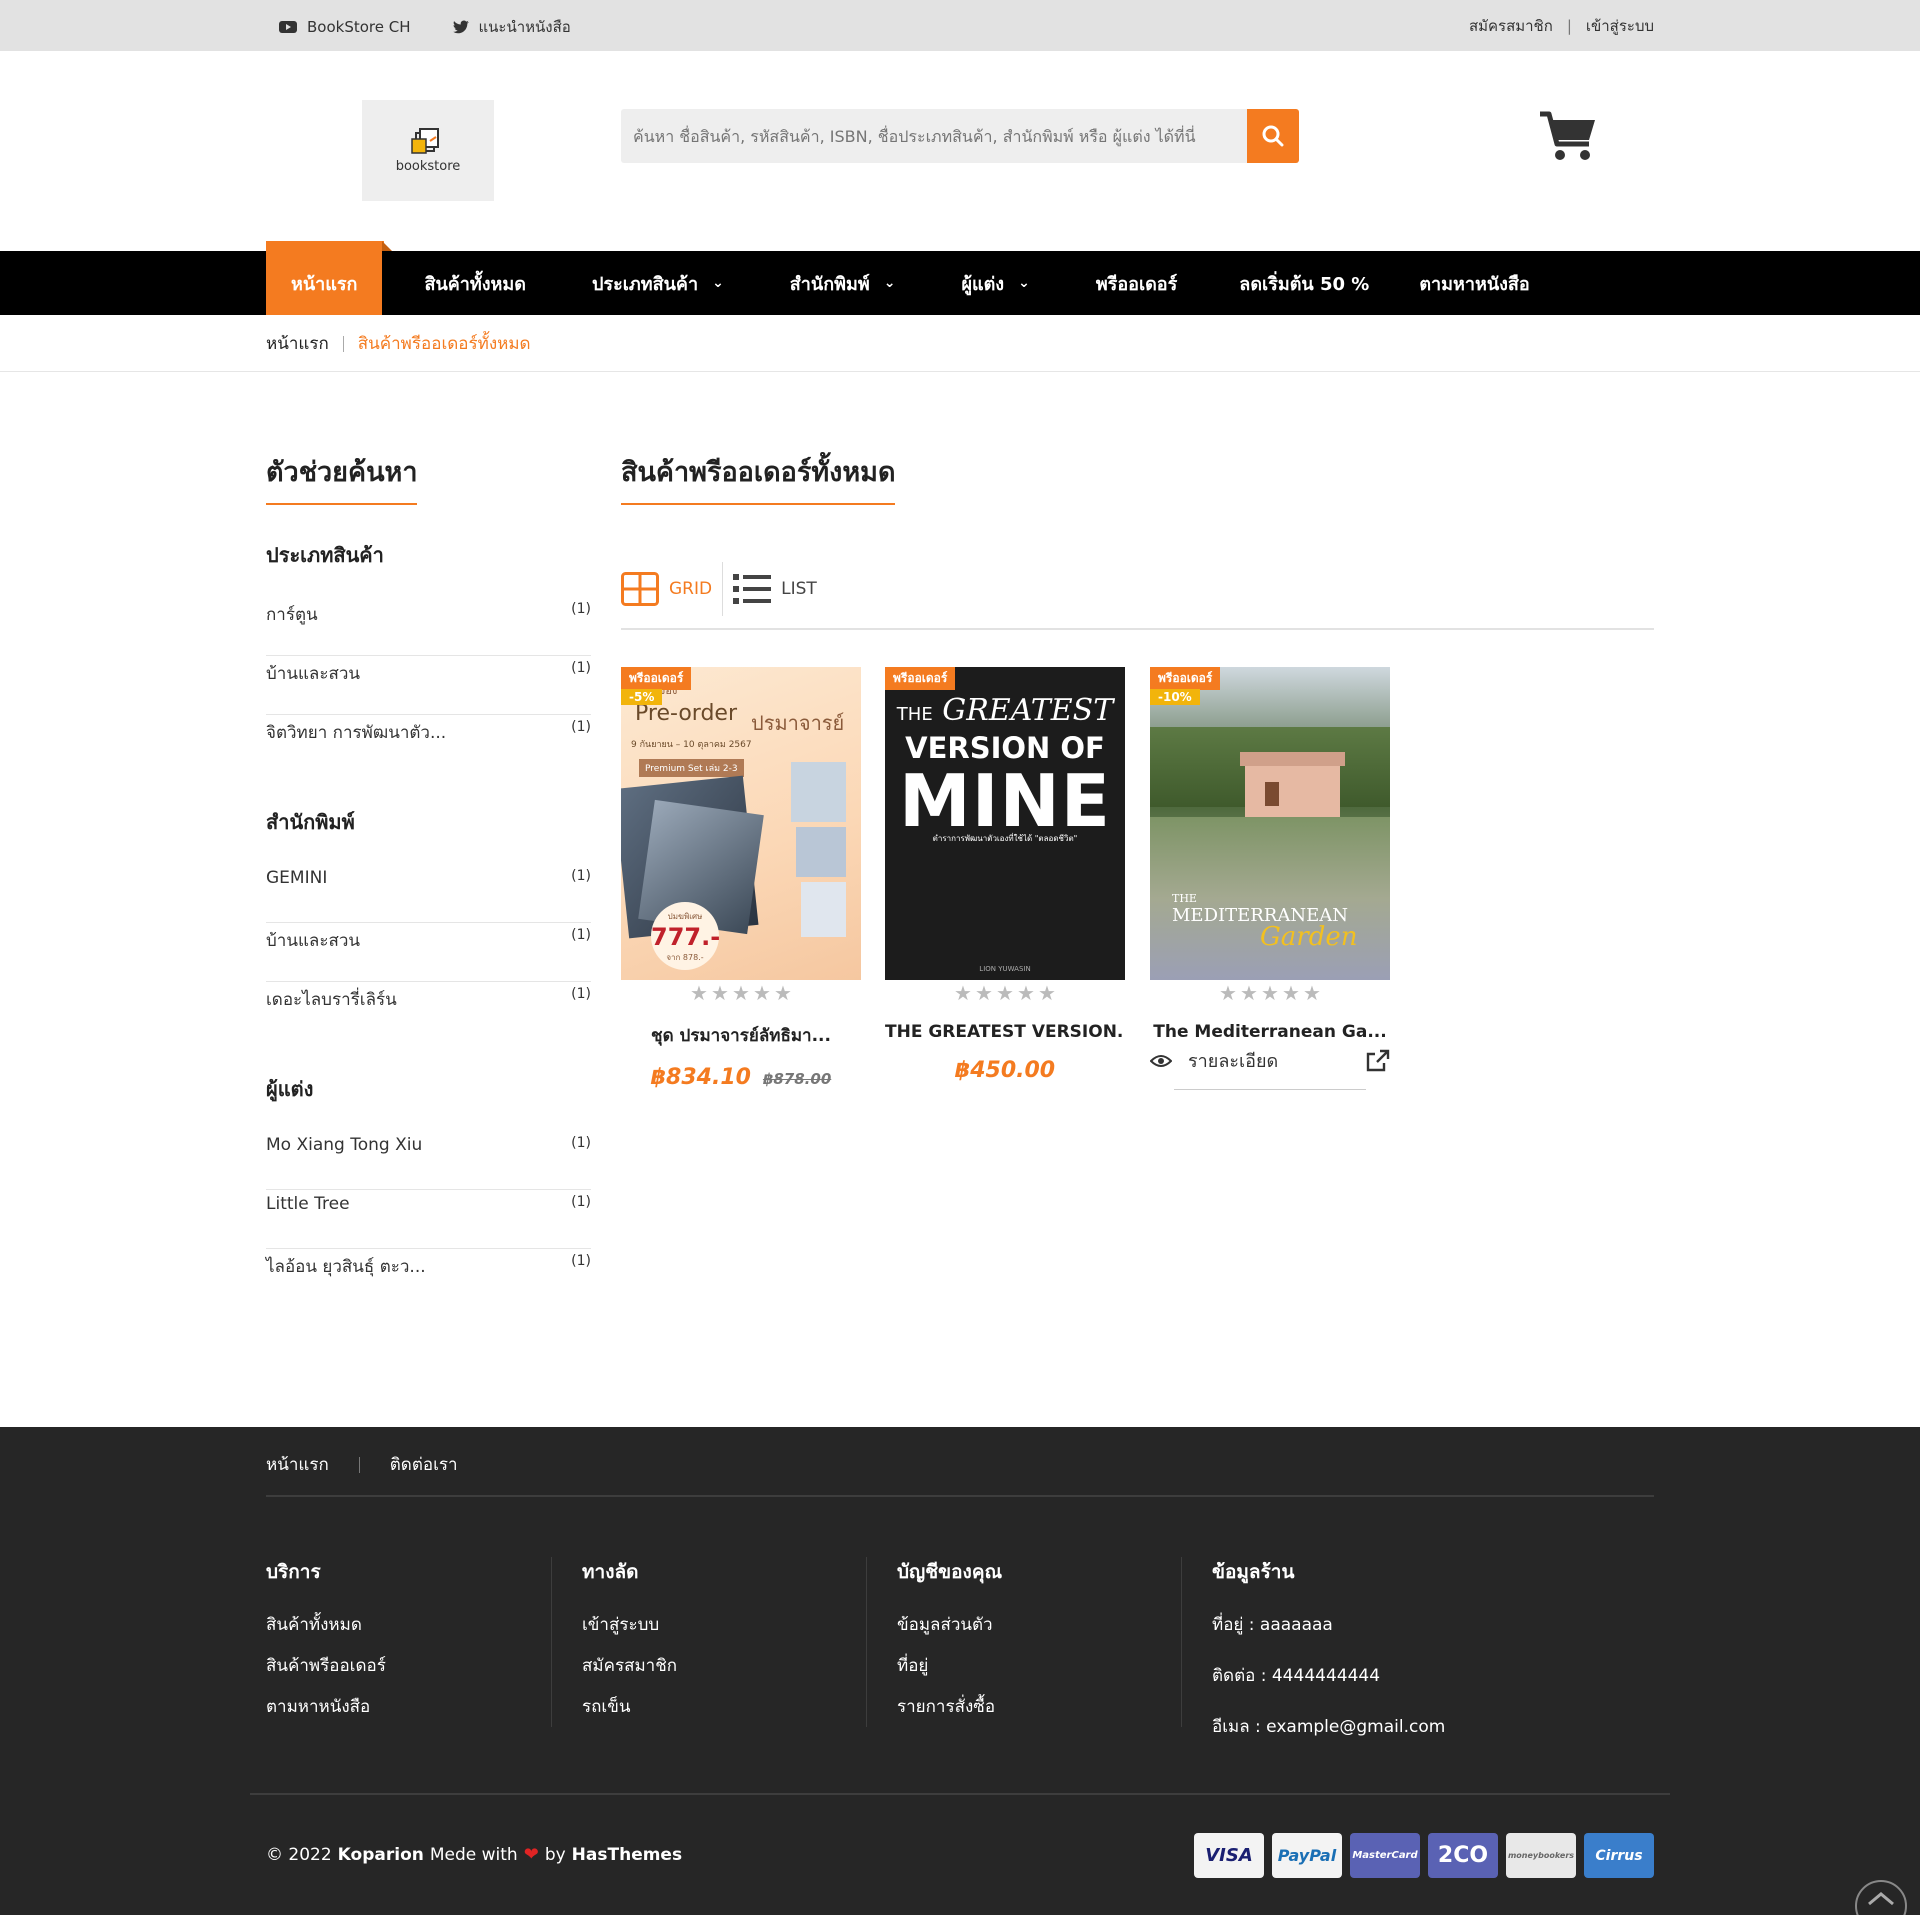 Image resolution: width=1920 pixels, height=1915 pixels. I want to click on filter-label: การ์ตูน, so click(292, 615).